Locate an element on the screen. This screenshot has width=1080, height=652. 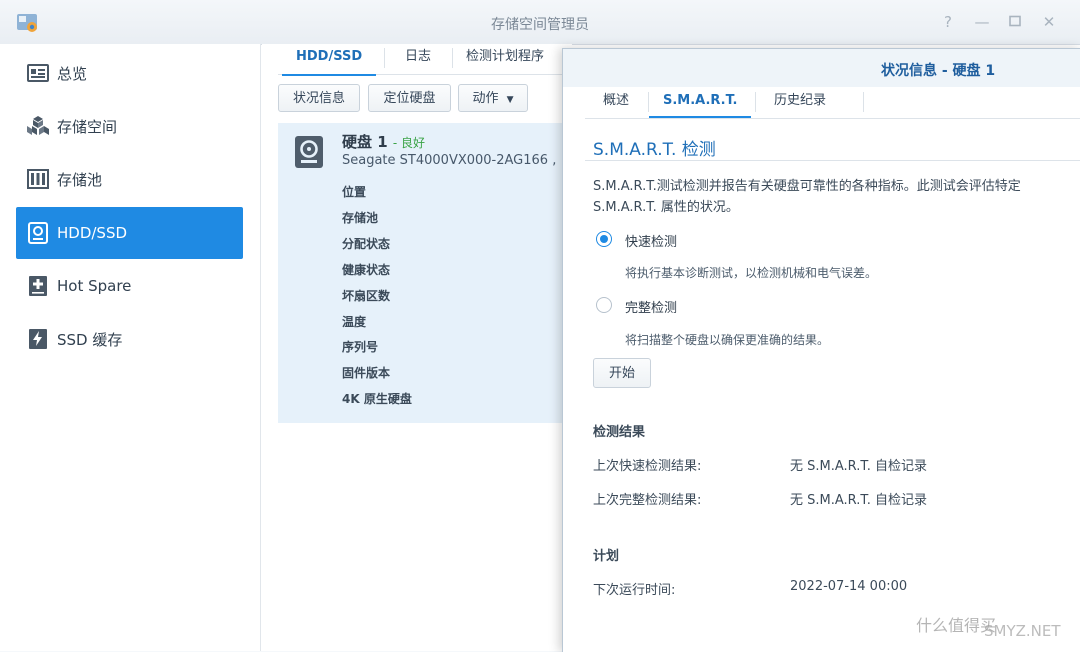
title-bar: 存储空间管理员 ? — ✕ is located at coordinates (540, 22).